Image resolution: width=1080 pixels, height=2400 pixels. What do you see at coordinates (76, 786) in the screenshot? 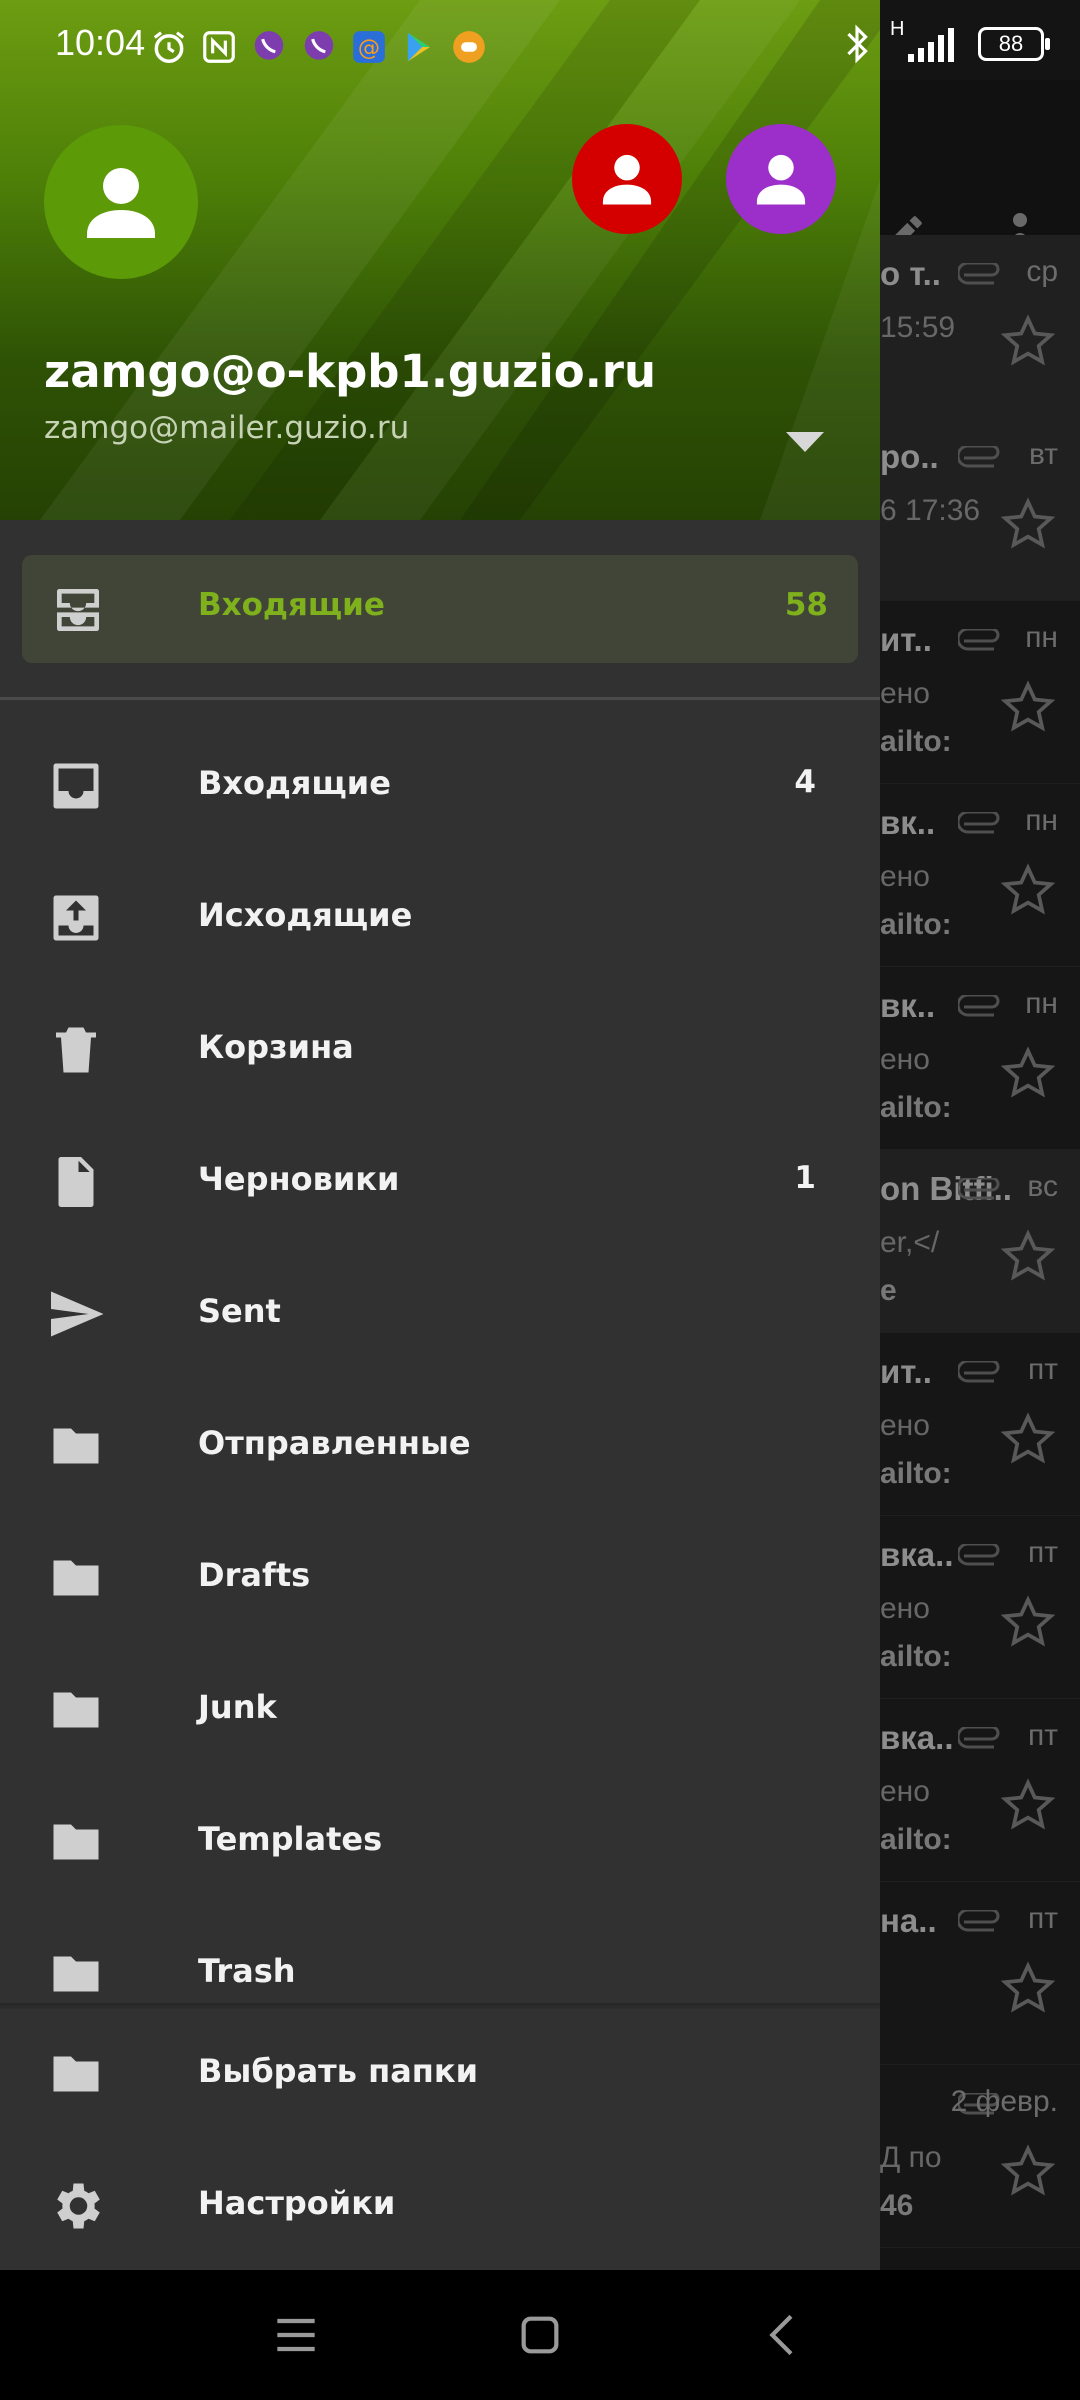
I see `inbox-icon` at bounding box center [76, 786].